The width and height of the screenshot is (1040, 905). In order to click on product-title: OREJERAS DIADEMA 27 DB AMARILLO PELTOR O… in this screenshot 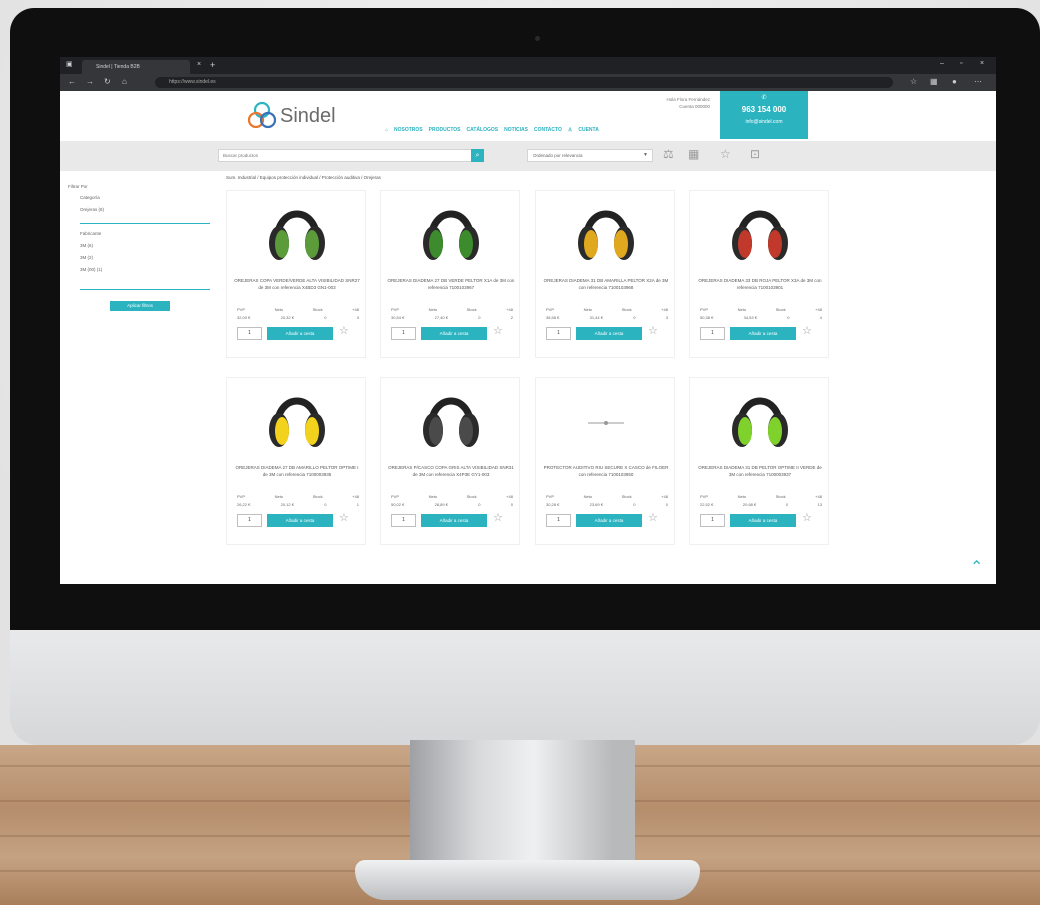, I will do `click(297, 475)`.